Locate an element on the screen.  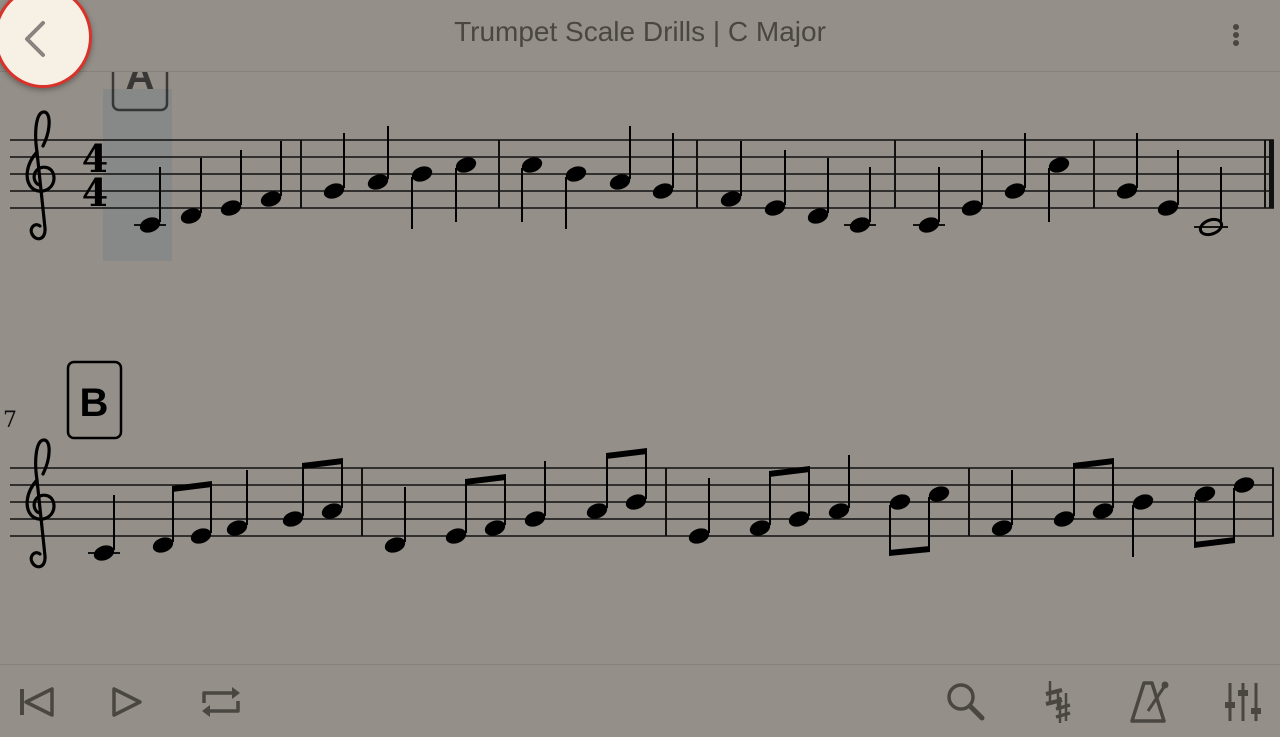
transpose-button is located at coordinates (1059, 702).